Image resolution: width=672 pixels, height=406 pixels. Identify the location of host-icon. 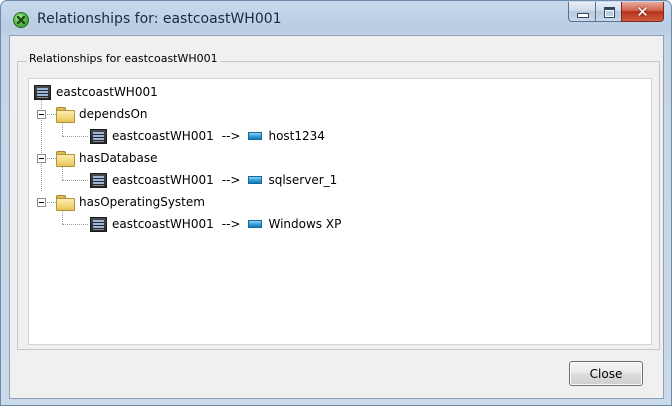
(255, 136).